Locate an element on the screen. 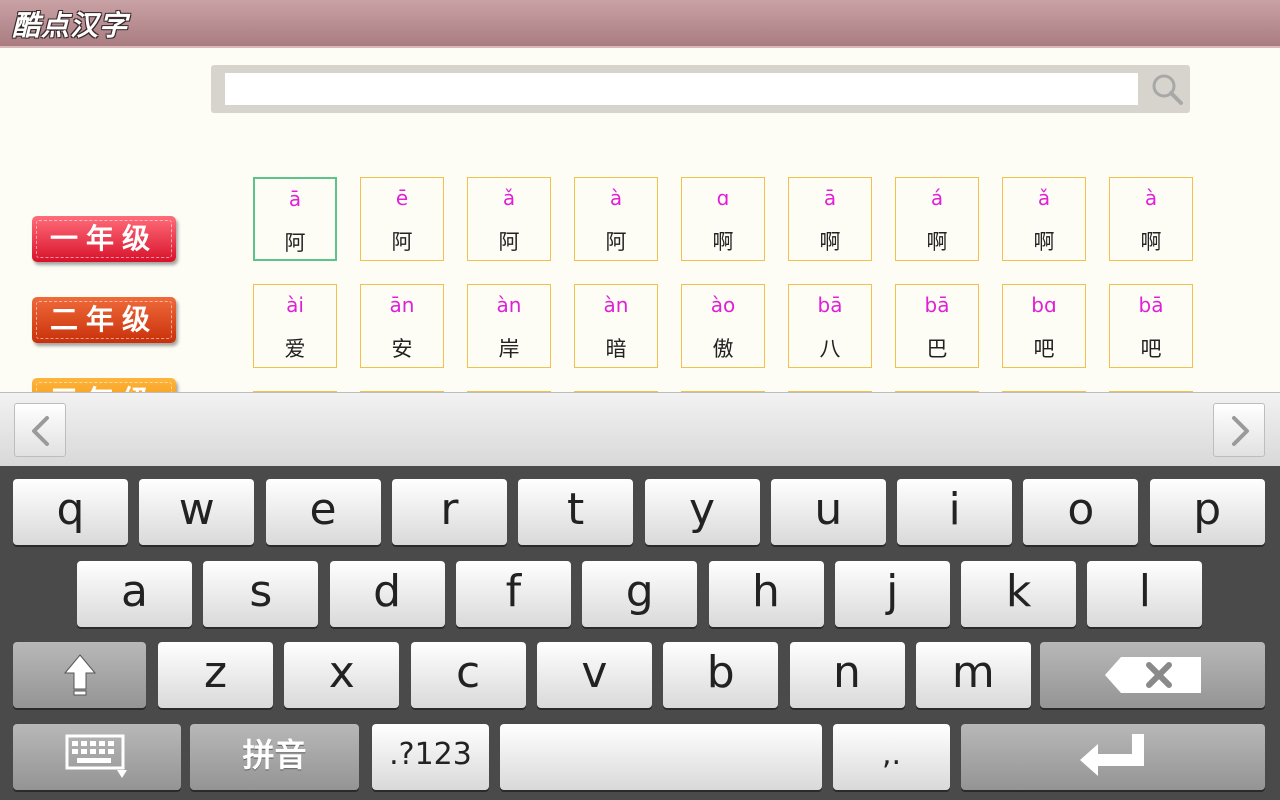 Image resolution: width=1280 pixels, height=800 pixels. key-label: k is located at coordinates (1018, 591).